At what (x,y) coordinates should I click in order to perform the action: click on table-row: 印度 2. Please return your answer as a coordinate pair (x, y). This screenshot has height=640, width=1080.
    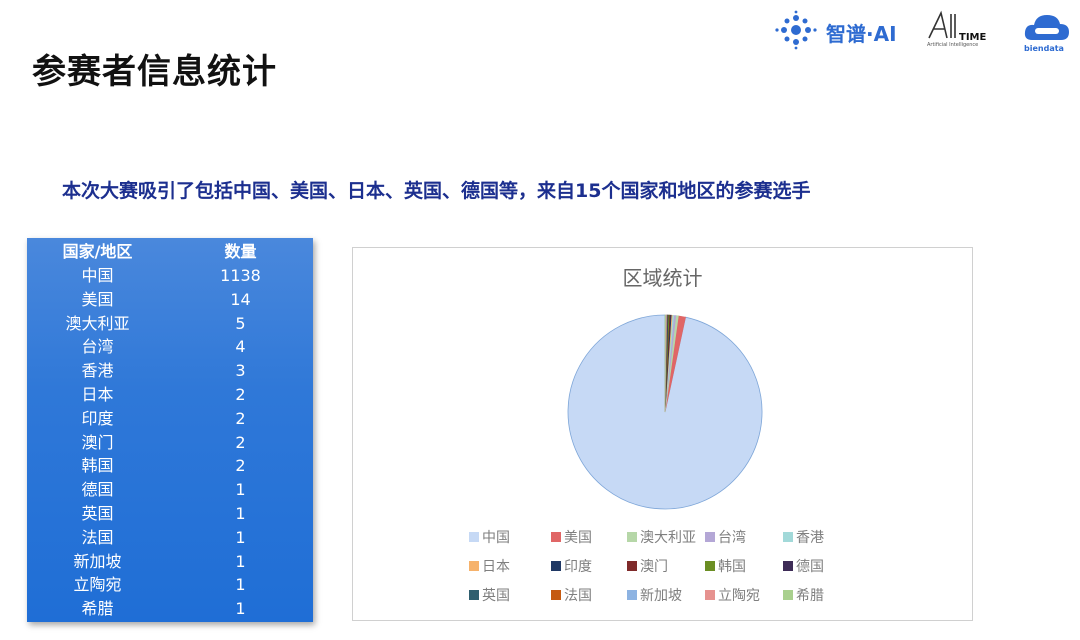
    Looking at the image, I should click on (170, 419).